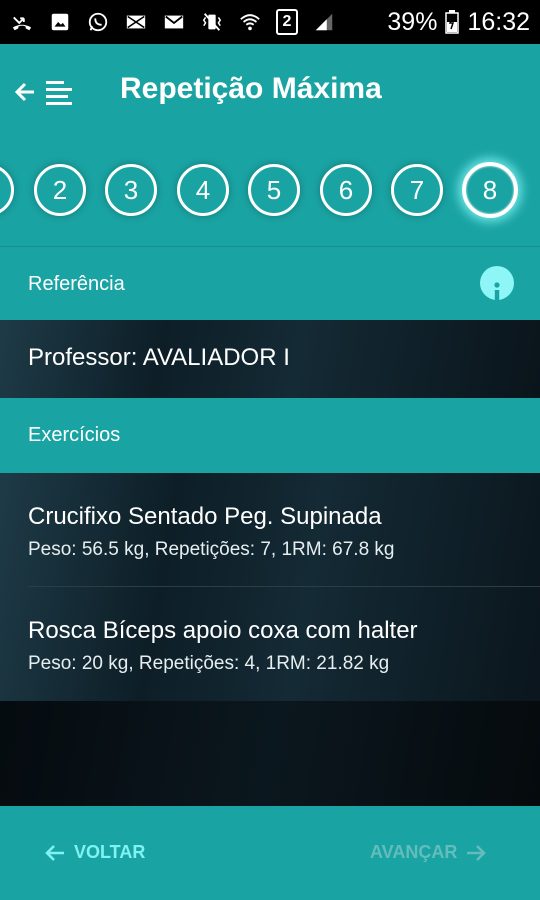 The image size is (540, 900). I want to click on divider, so click(284, 586).